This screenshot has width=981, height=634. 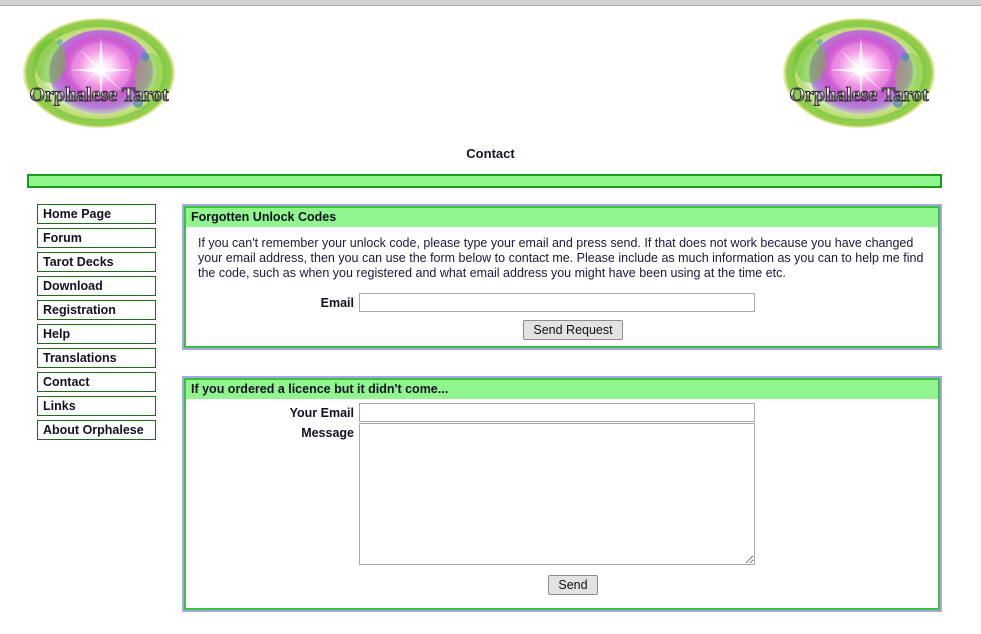 What do you see at coordinates (573, 585) in the screenshot?
I see `send-button: Send` at bounding box center [573, 585].